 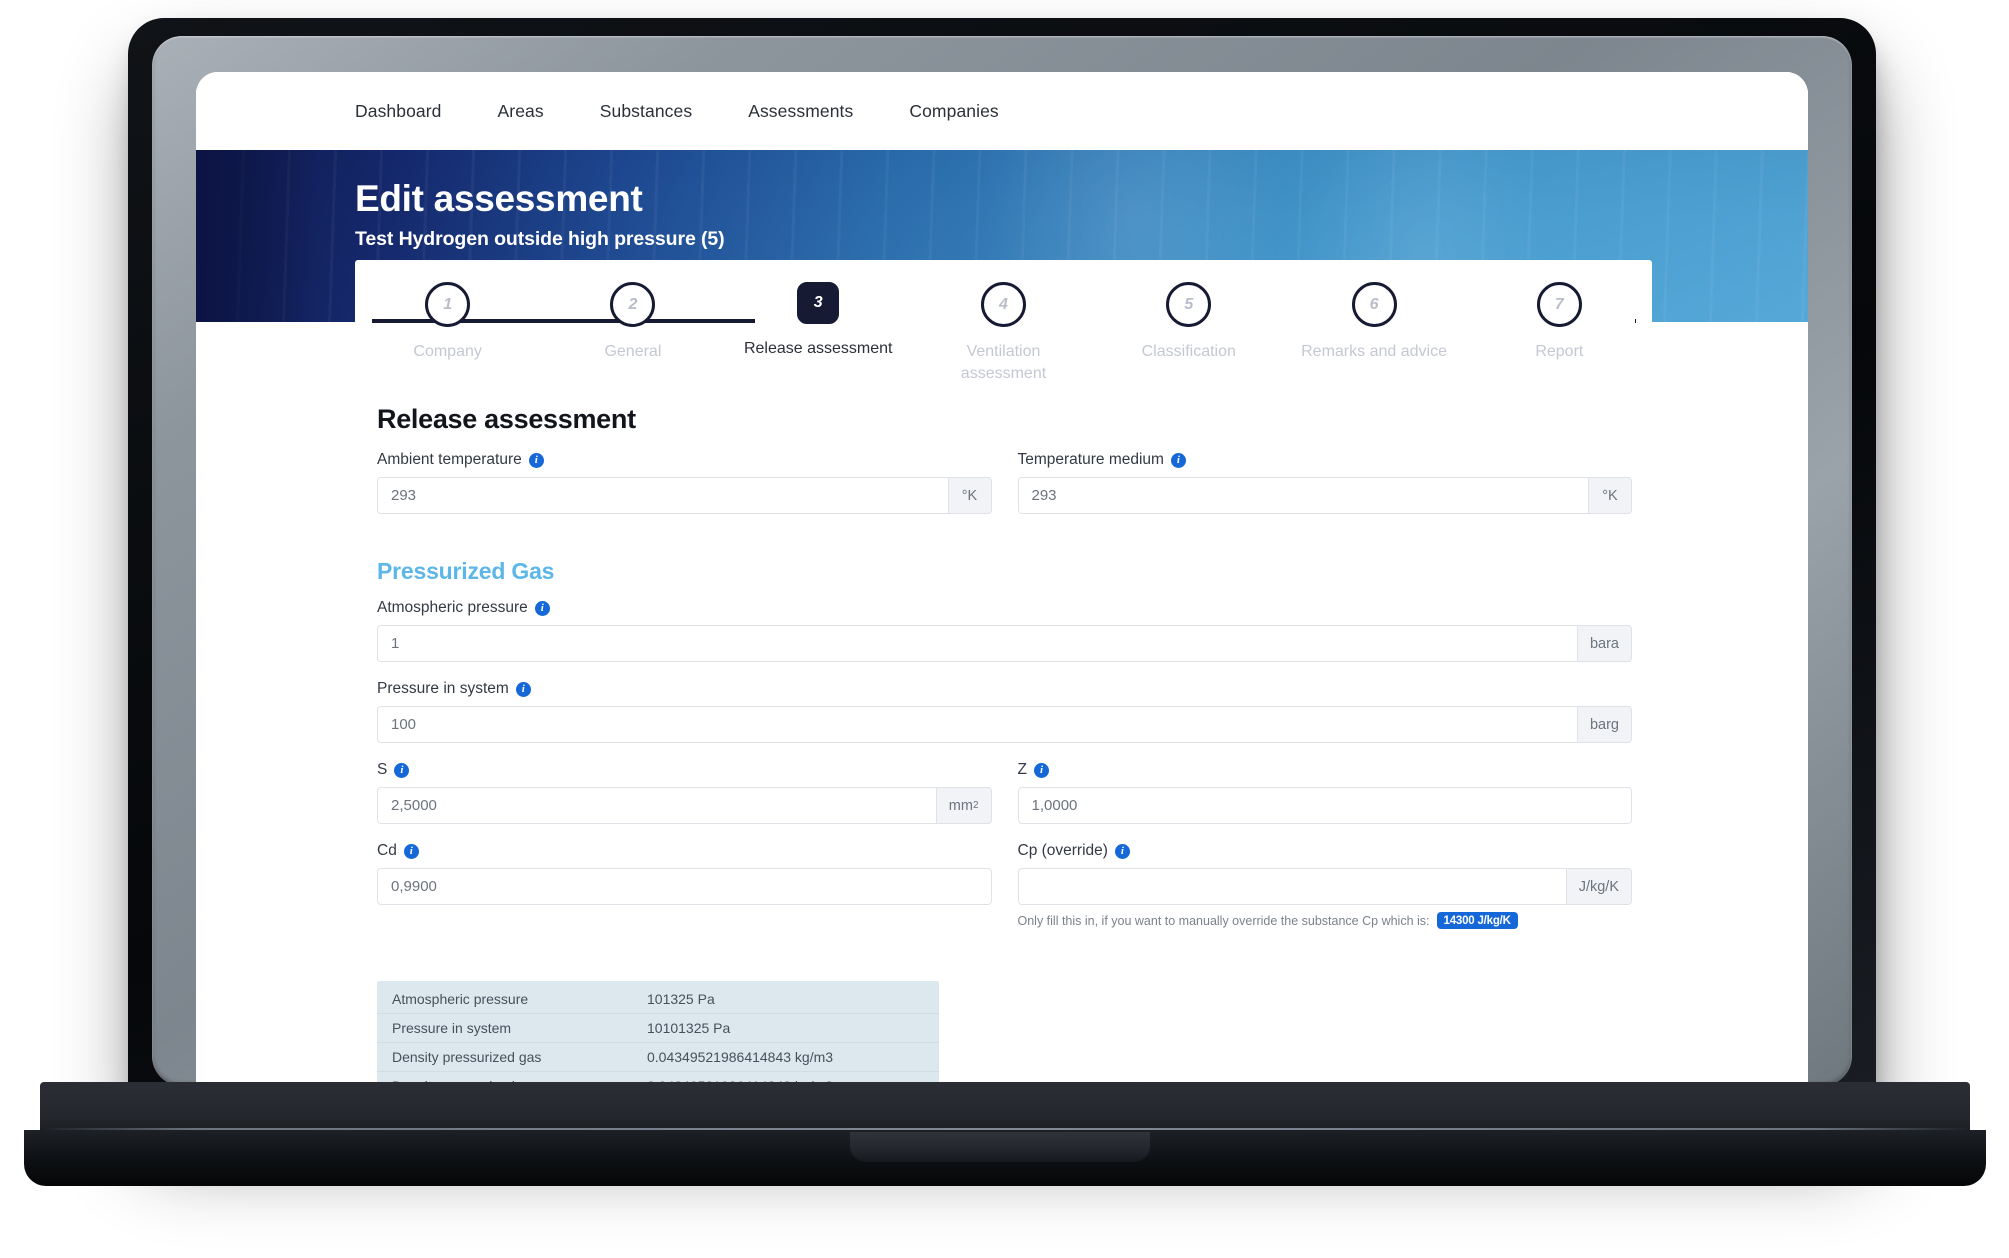 I want to click on nav-item-dashboard: Dashboard, so click(x=412, y=111).